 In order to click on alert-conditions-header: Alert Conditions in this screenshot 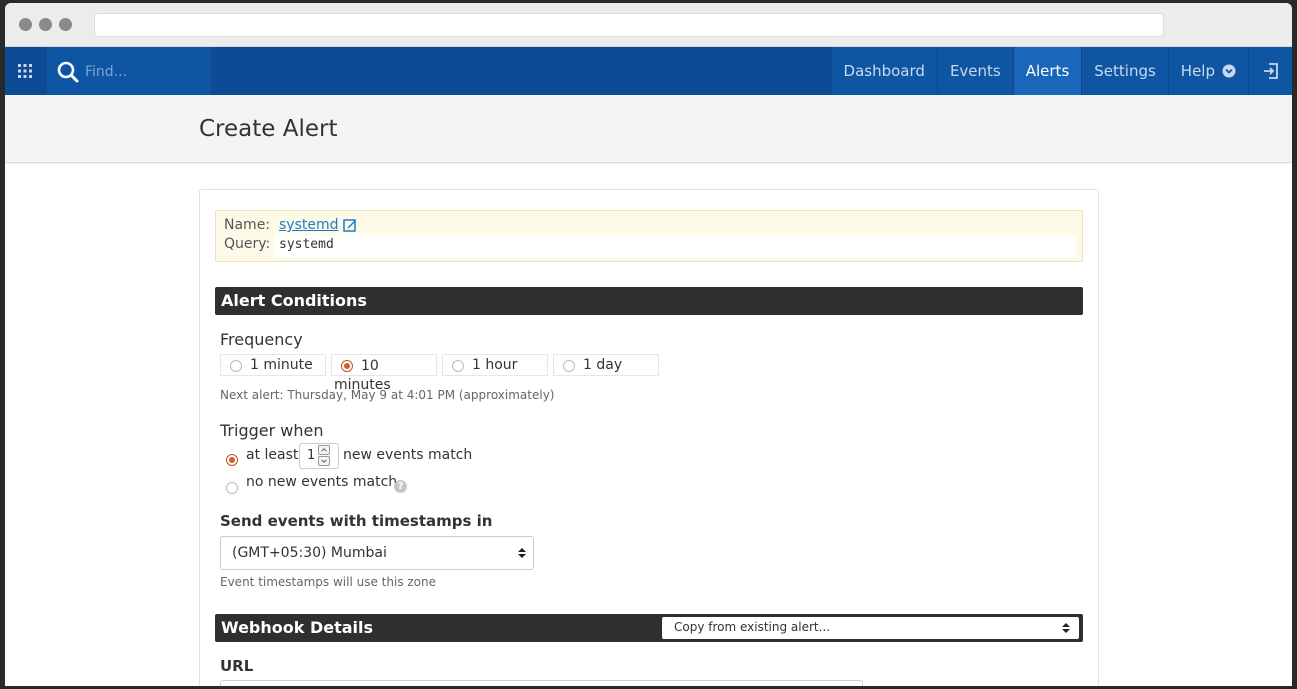, I will do `click(649, 301)`.